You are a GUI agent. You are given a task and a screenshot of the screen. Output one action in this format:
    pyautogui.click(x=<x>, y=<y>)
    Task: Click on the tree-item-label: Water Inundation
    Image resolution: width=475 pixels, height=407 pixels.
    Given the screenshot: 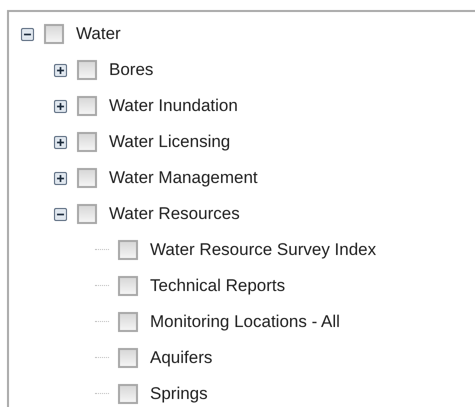 What is the action you would take?
    pyautogui.click(x=173, y=106)
    